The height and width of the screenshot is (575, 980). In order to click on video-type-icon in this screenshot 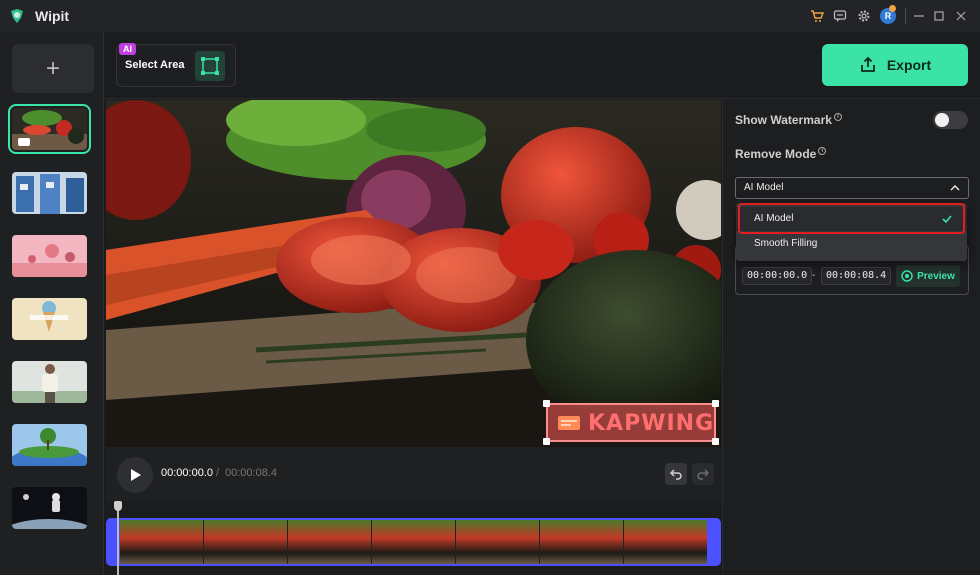, I will do `click(24, 142)`.